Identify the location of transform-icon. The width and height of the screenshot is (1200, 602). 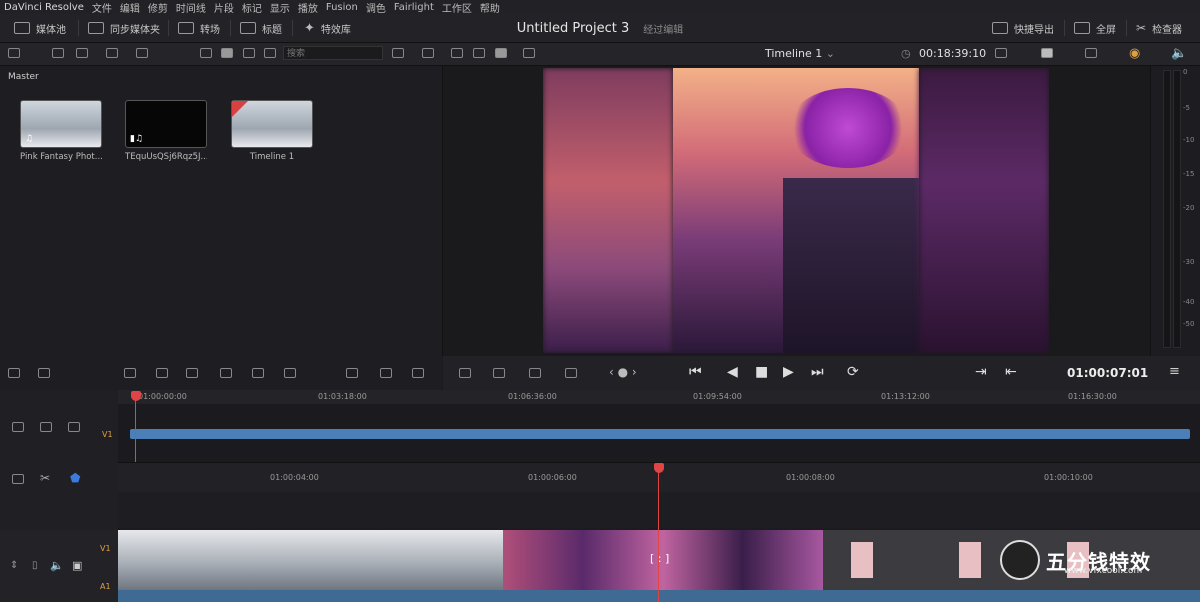
(1091, 53).